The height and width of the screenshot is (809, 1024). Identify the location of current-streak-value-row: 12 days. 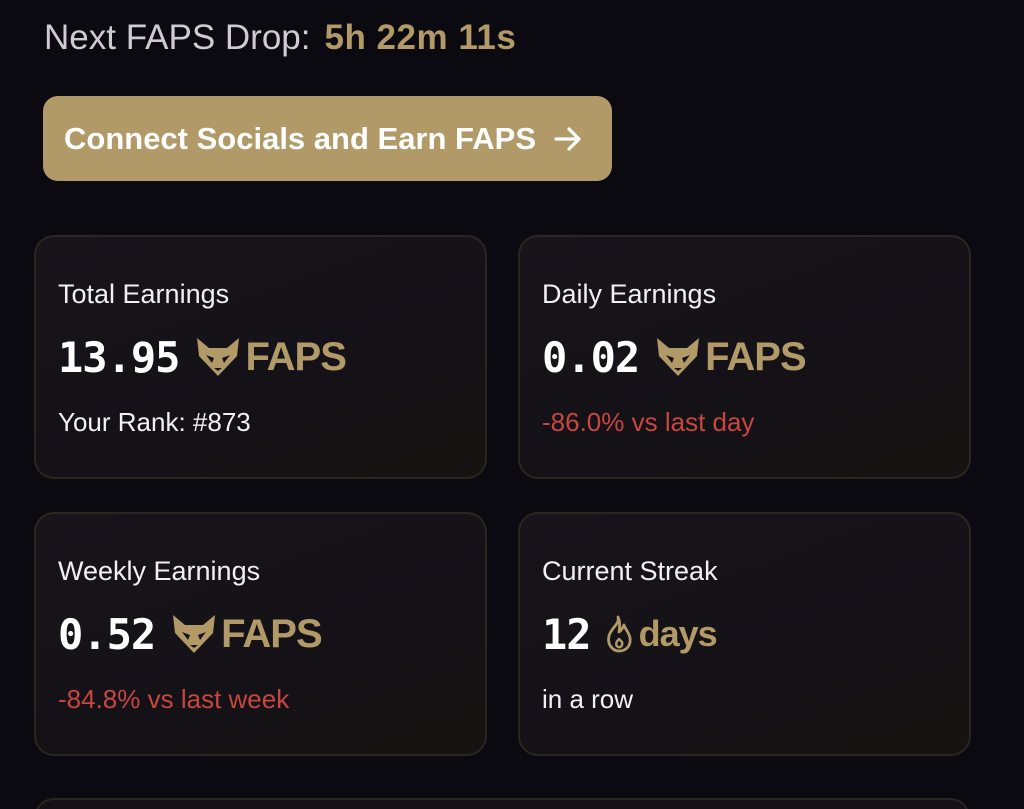
(630, 634).